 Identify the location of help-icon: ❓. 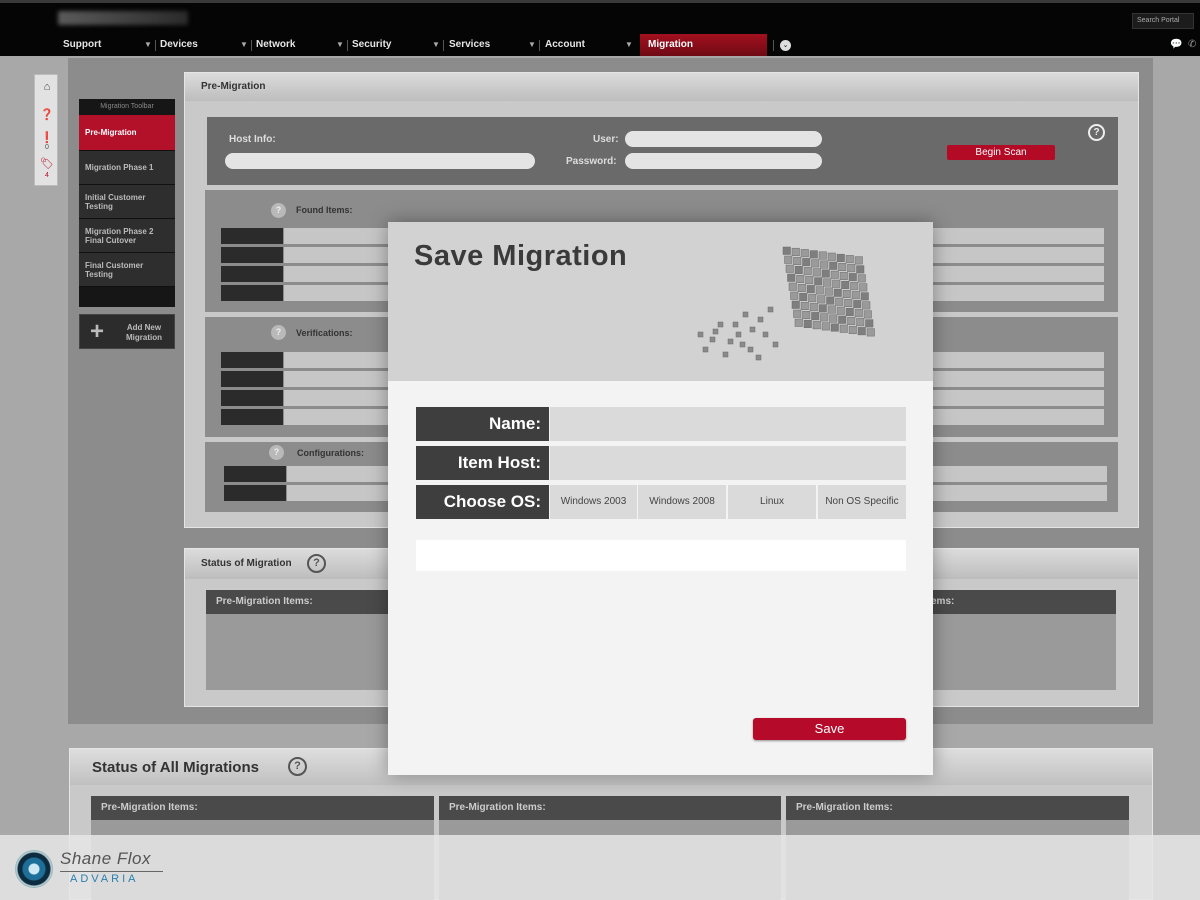
(47, 114).